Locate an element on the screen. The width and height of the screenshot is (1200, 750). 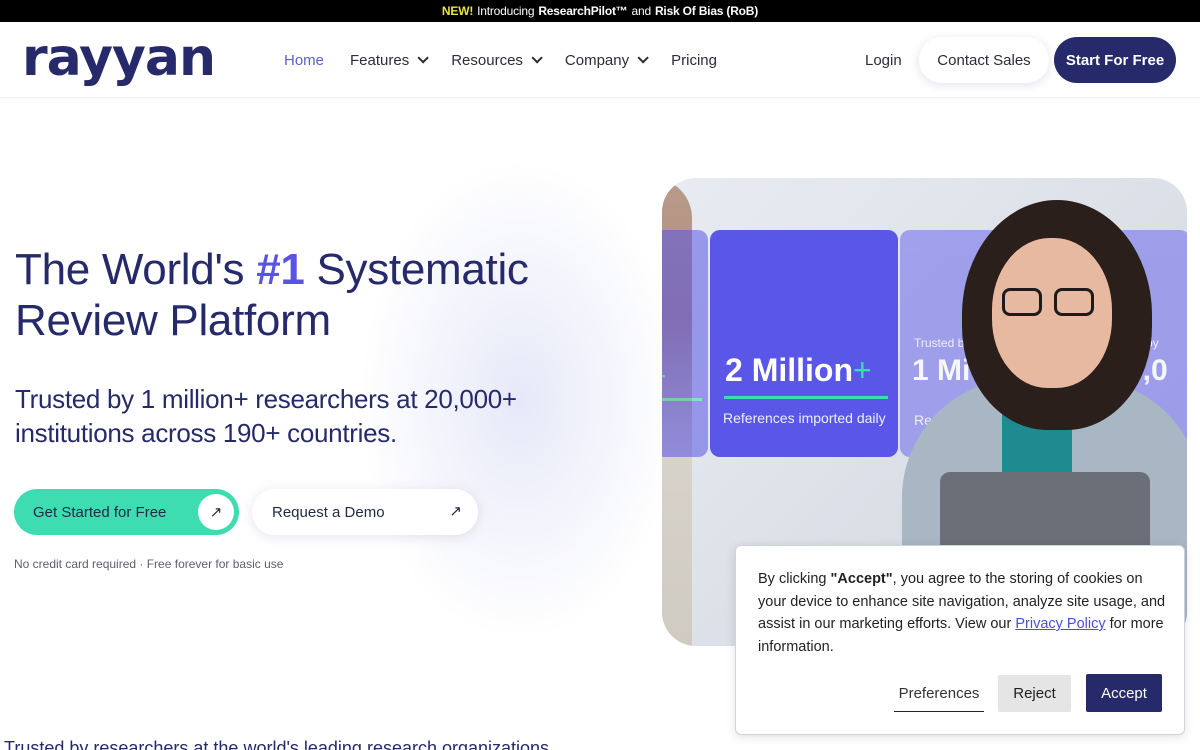
hero-title-part2: Systematic is located at coordinates (422, 269).